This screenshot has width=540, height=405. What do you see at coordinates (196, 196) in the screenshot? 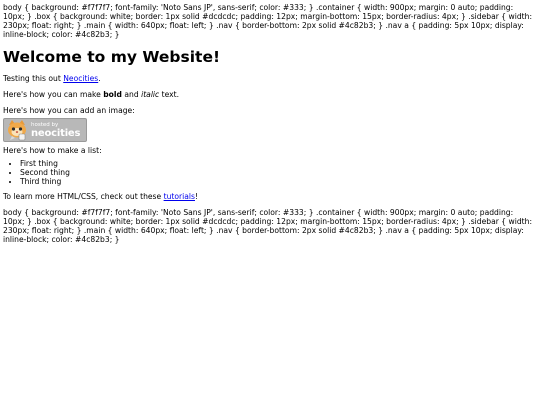
I see `learn-suffix: !` at bounding box center [196, 196].